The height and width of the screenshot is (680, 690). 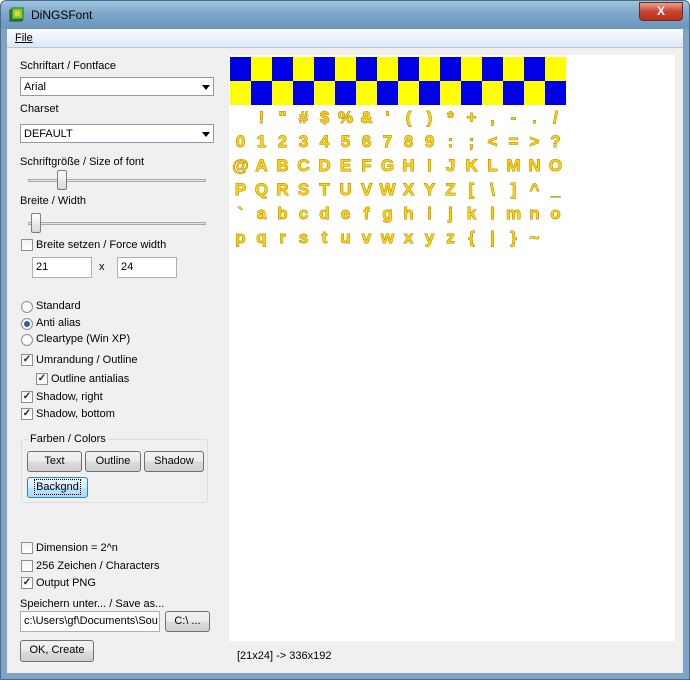 What do you see at coordinates (555, 117) in the screenshot?
I see `glyph-cell: /` at bounding box center [555, 117].